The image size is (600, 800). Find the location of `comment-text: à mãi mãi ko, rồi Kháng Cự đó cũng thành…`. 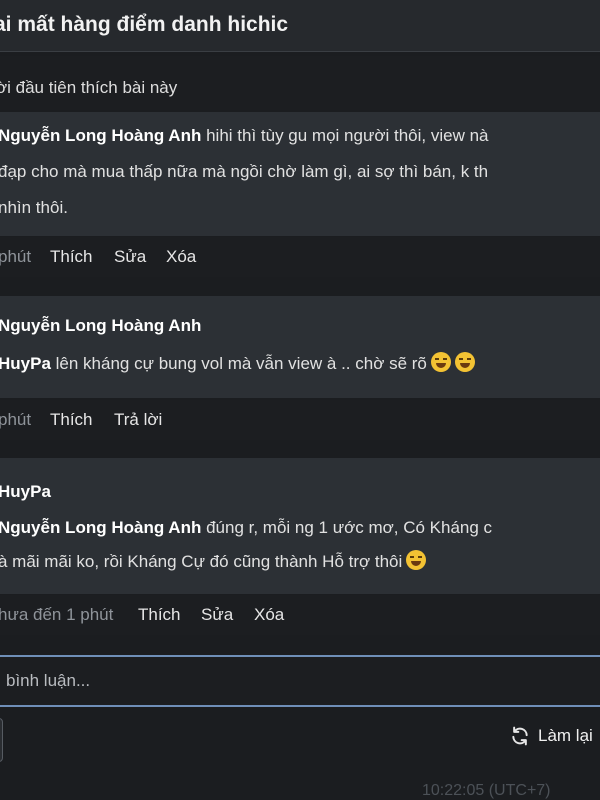

comment-text: à mãi mãi ko, rồi Kháng Cự đó cũng thành… is located at coordinates (201, 561).